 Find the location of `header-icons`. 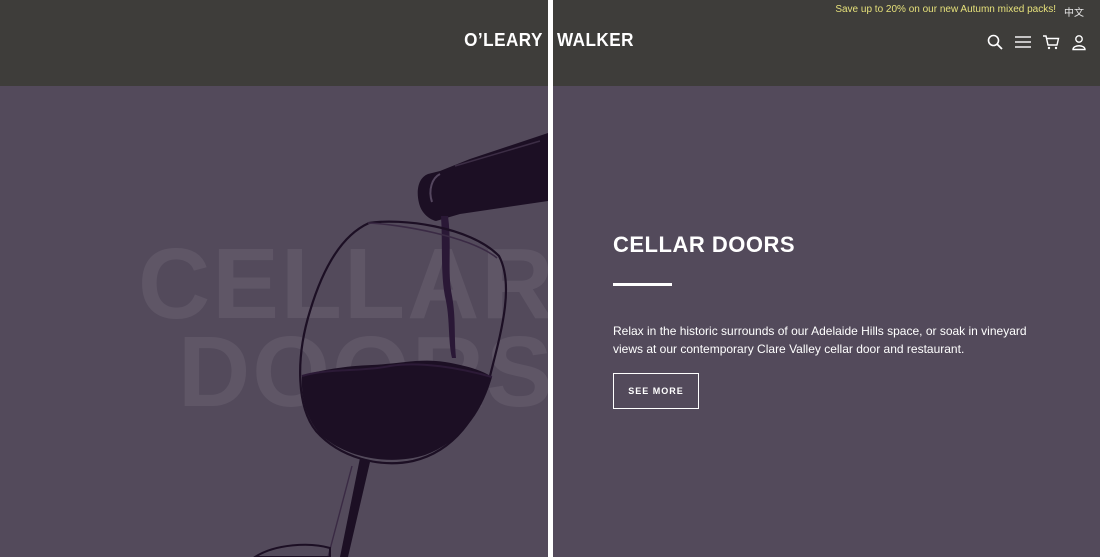

header-icons is located at coordinates (1037, 42).